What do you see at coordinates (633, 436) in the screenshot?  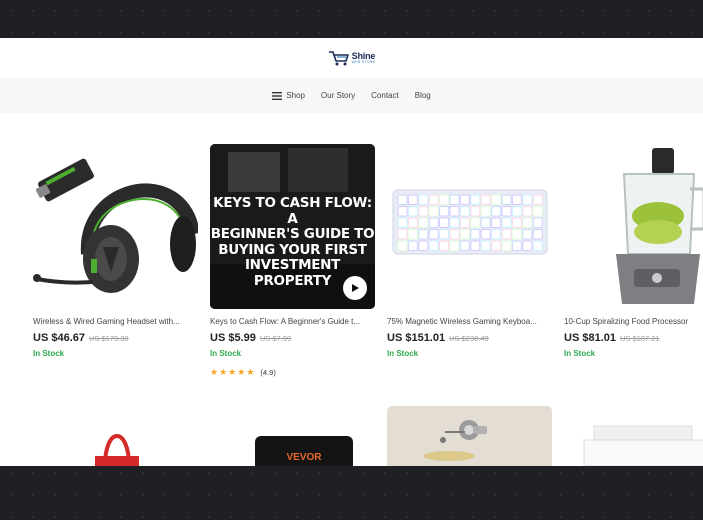 I see `product-image-plates` at bounding box center [633, 436].